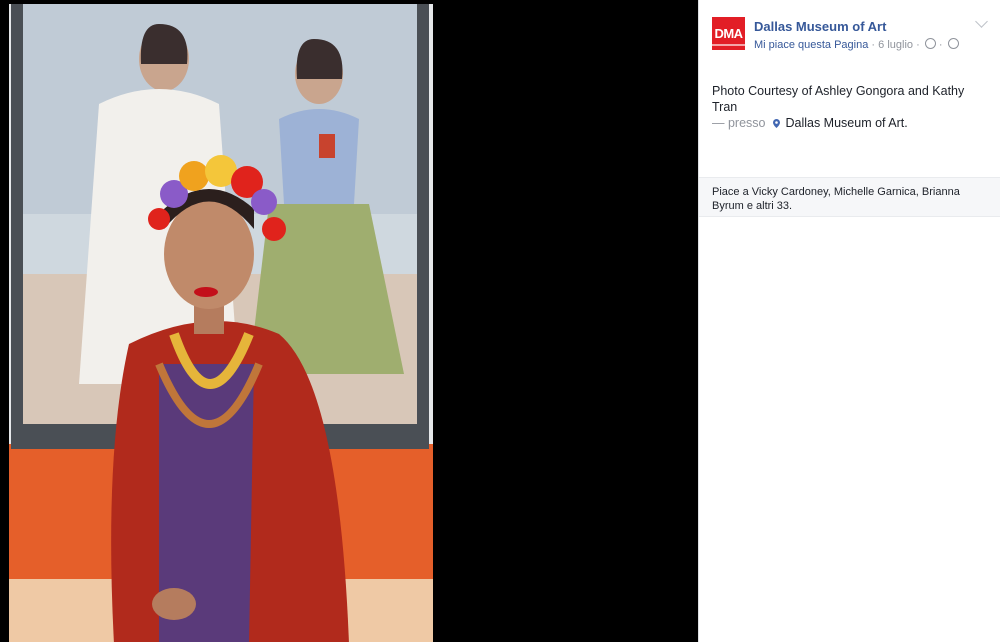  What do you see at coordinates (895, 45) in the screenshot?
I see `post-date: 6 luglio` at bounding box center [895, 45].